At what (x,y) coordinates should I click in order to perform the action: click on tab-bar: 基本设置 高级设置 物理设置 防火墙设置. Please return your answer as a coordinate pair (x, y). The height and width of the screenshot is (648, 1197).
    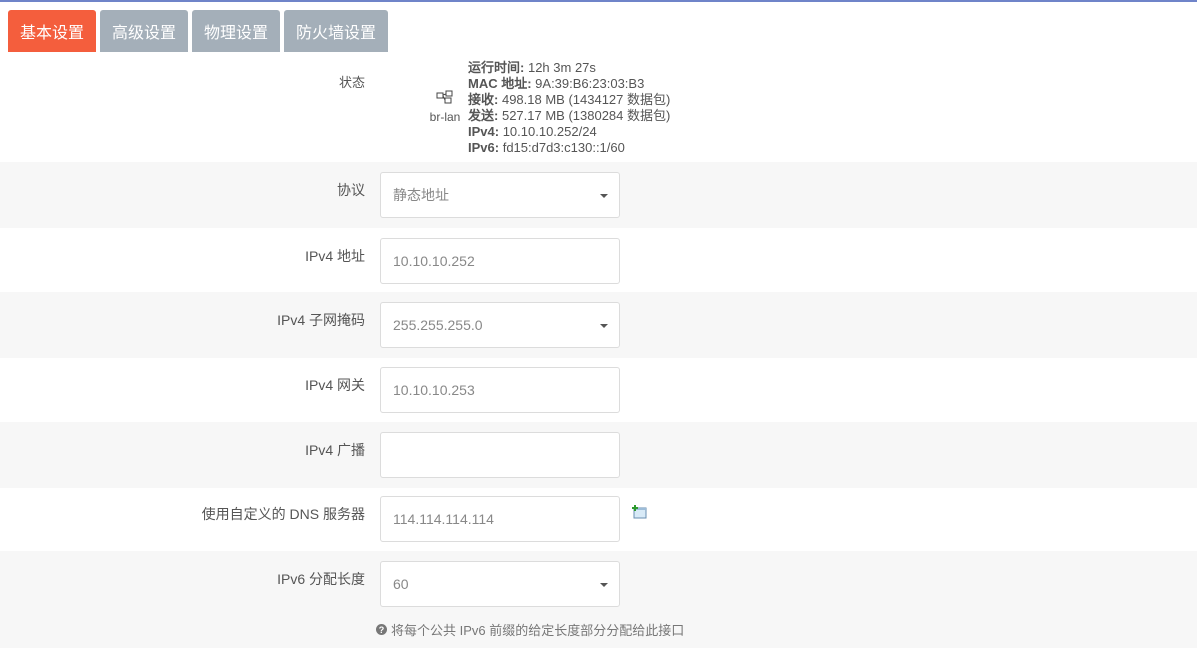
    Looking at the image, I should click on (200, 32).